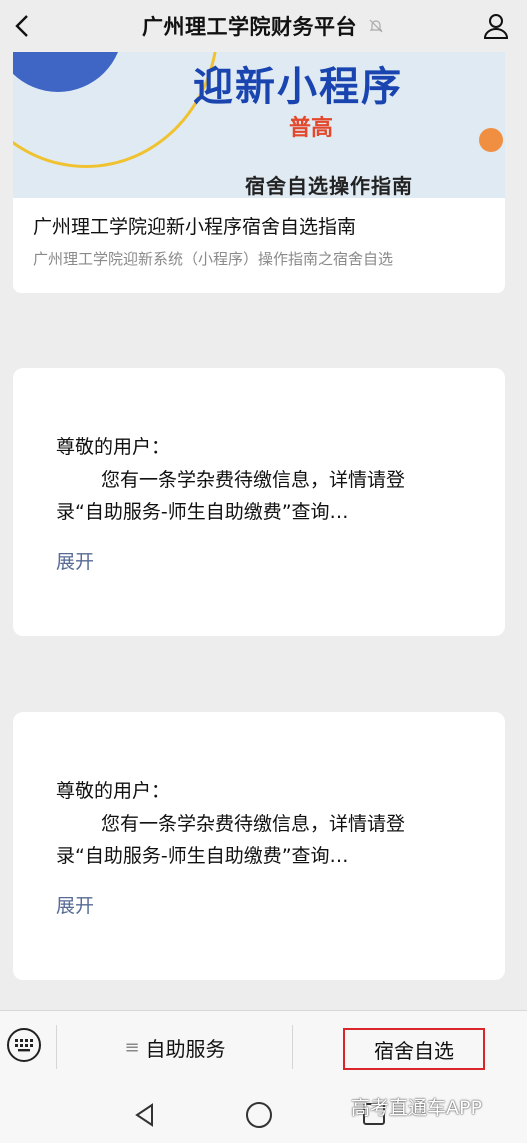 This screenshot has width=527, height=1143. What do you see at coordinates (259, 125) in the screenshot?
I see `article-banner: 迎新小程序 普高 宿舍自选操作指南` at bounding box center [259, 125].